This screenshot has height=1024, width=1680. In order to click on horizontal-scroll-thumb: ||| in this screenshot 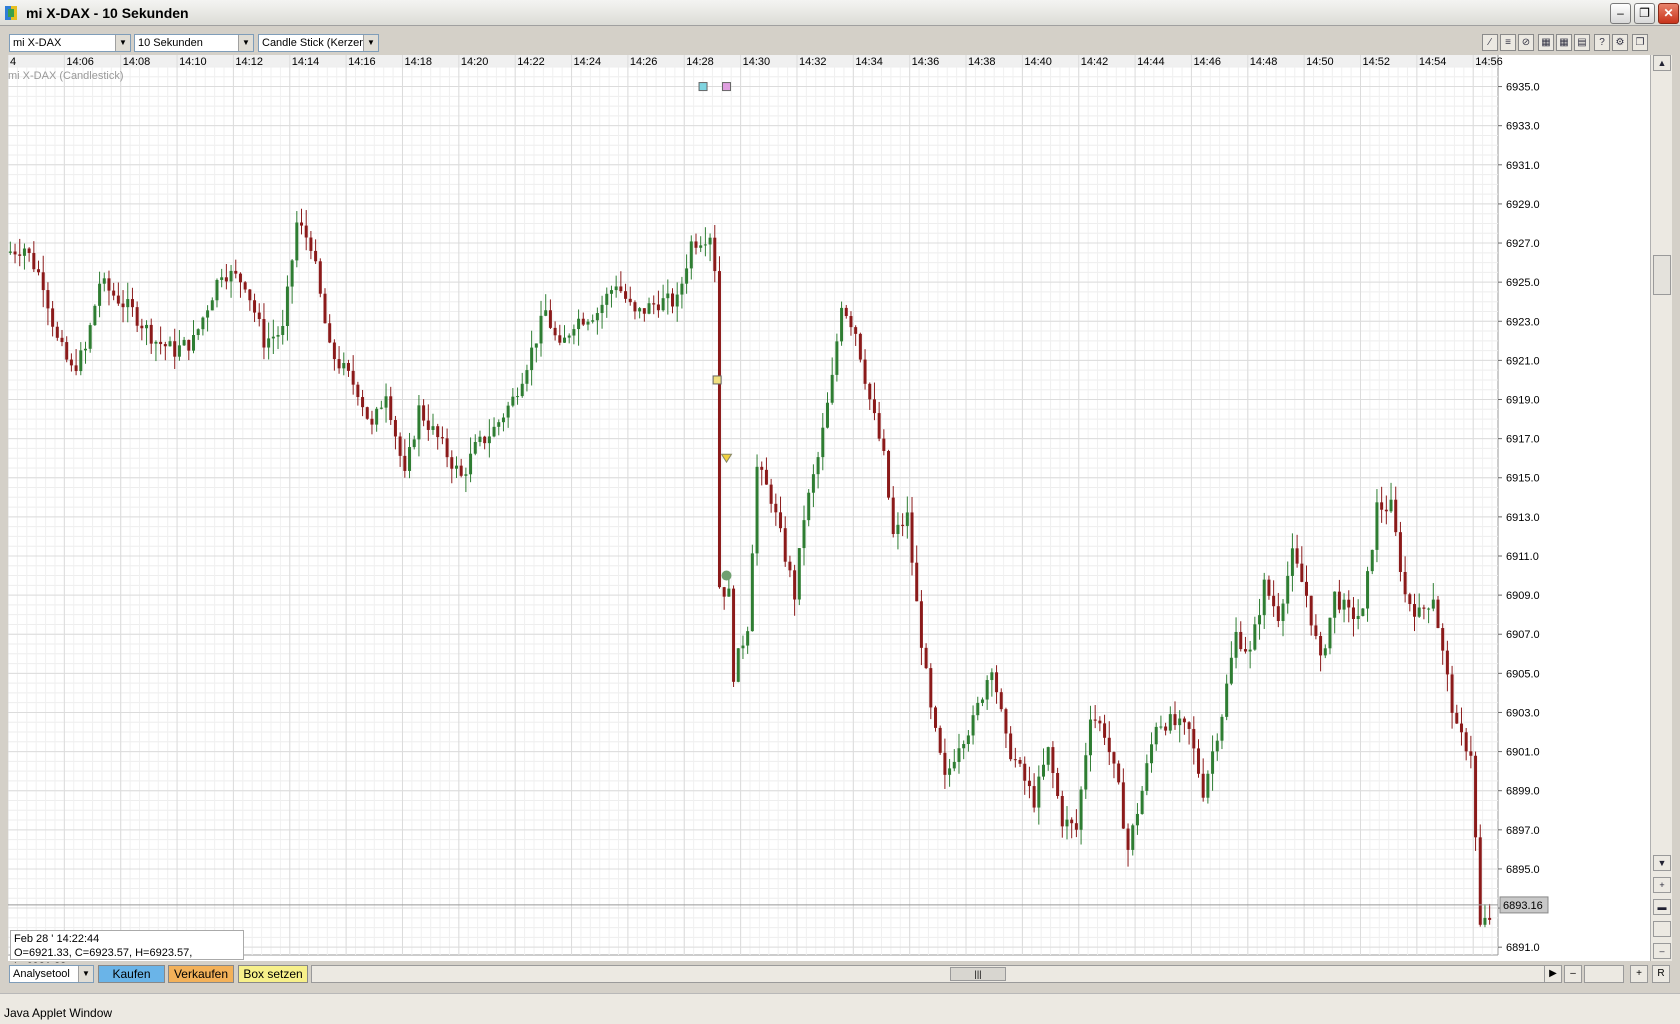, I will do `click(978, 974)`.